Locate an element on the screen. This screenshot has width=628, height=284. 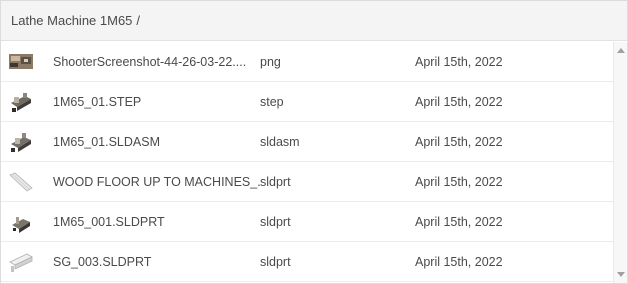
file-row: 1M65_001.SLDPRT sldprt April 15th, 2022 is located at coordinates (307, 222).